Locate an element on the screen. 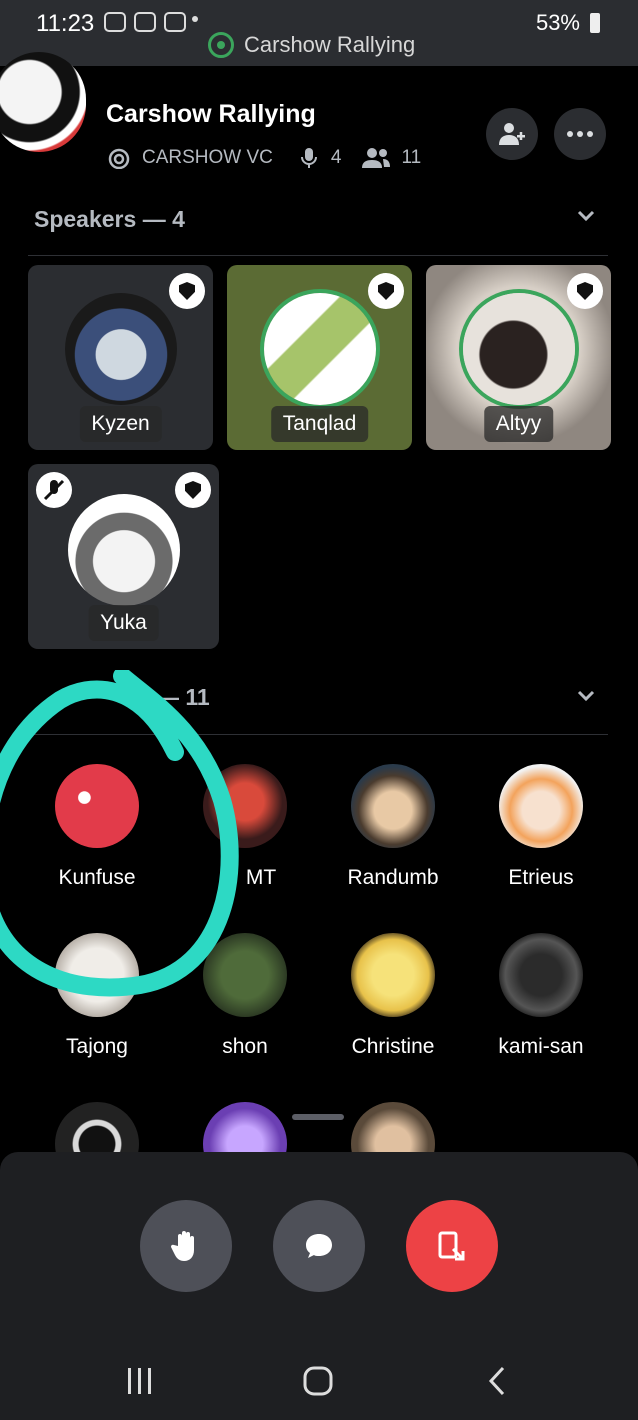  audience-name: Randumb is located at coordinates (393, 877).